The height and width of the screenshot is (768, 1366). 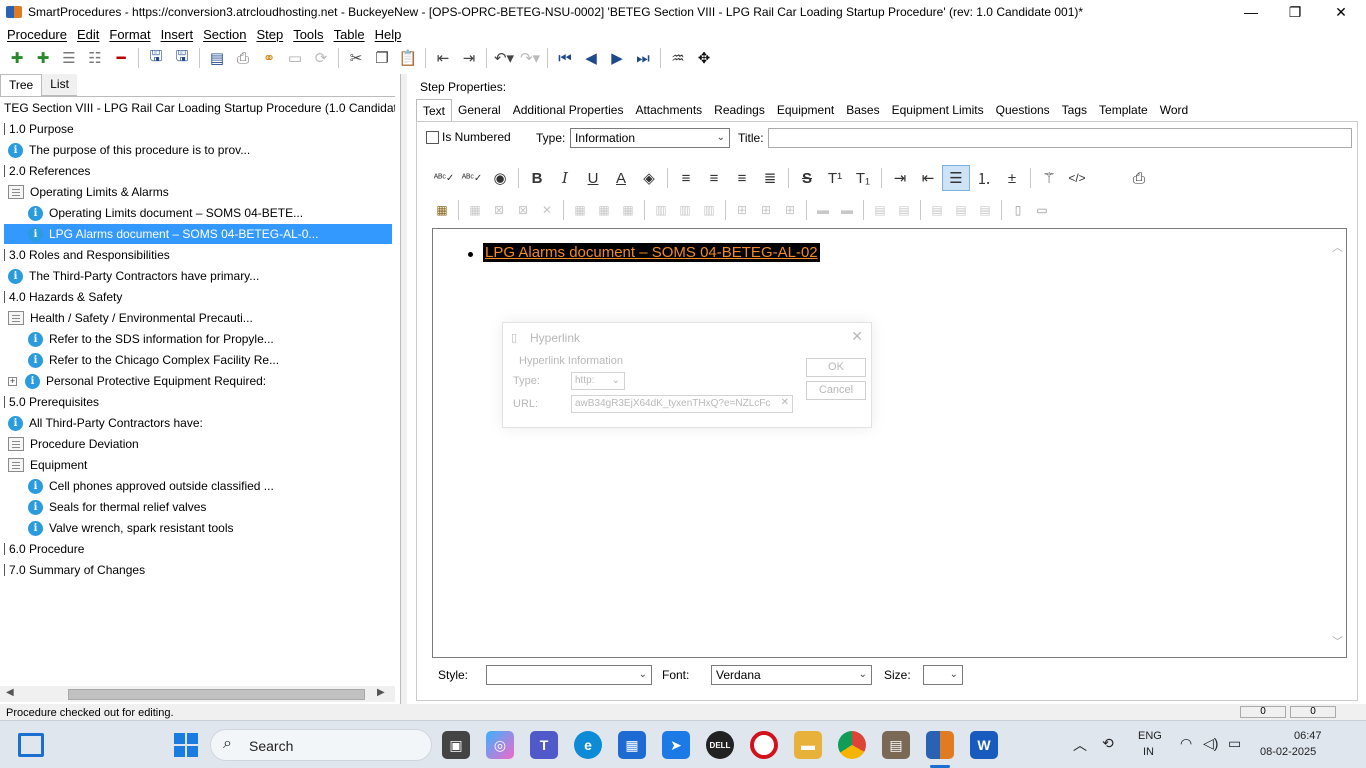 I want to click on tree-item: 6.0 Procedure, so click(x=44, y=549).